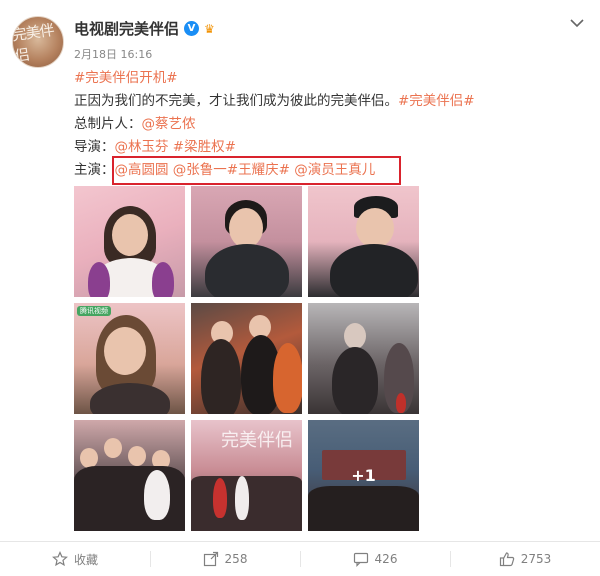 The width and height of the screenshot is (600, 576). What do you see at coordinates (386, 559) in the screenshot?
I see `comment-count: 426` at bounding box center [386, 559].